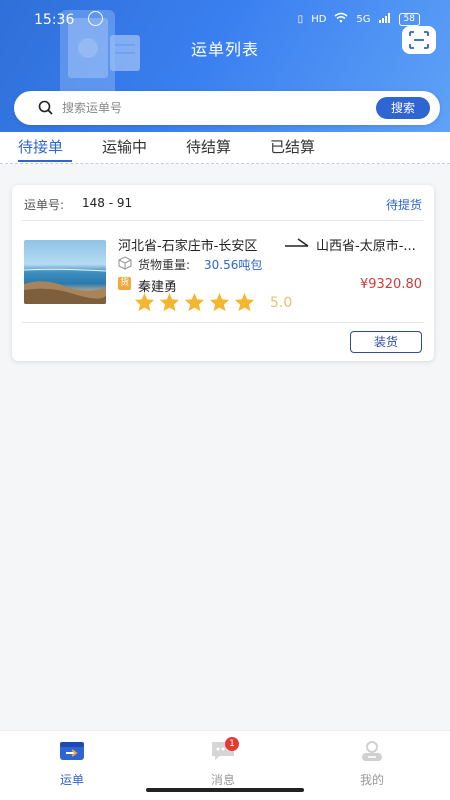 The image size is (450, 800). What do you see at coordinates (164, 265) in the screenshot?
I see `weight-label: 货物重量:` at bounding box center [164, 265].